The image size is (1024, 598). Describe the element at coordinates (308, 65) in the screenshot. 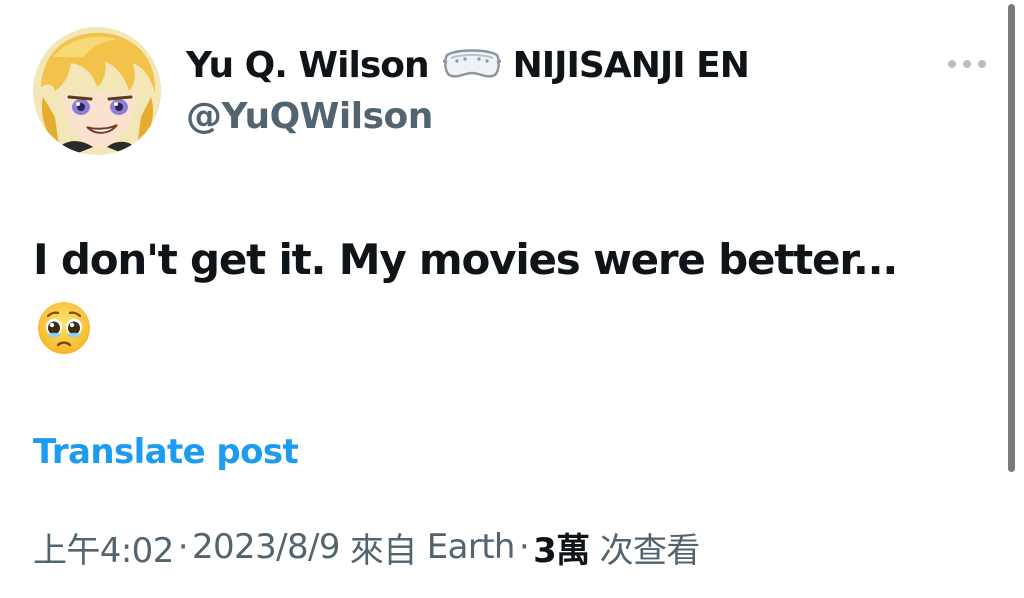

I see `author-display-name: Yu Q. Wilson` at that location.